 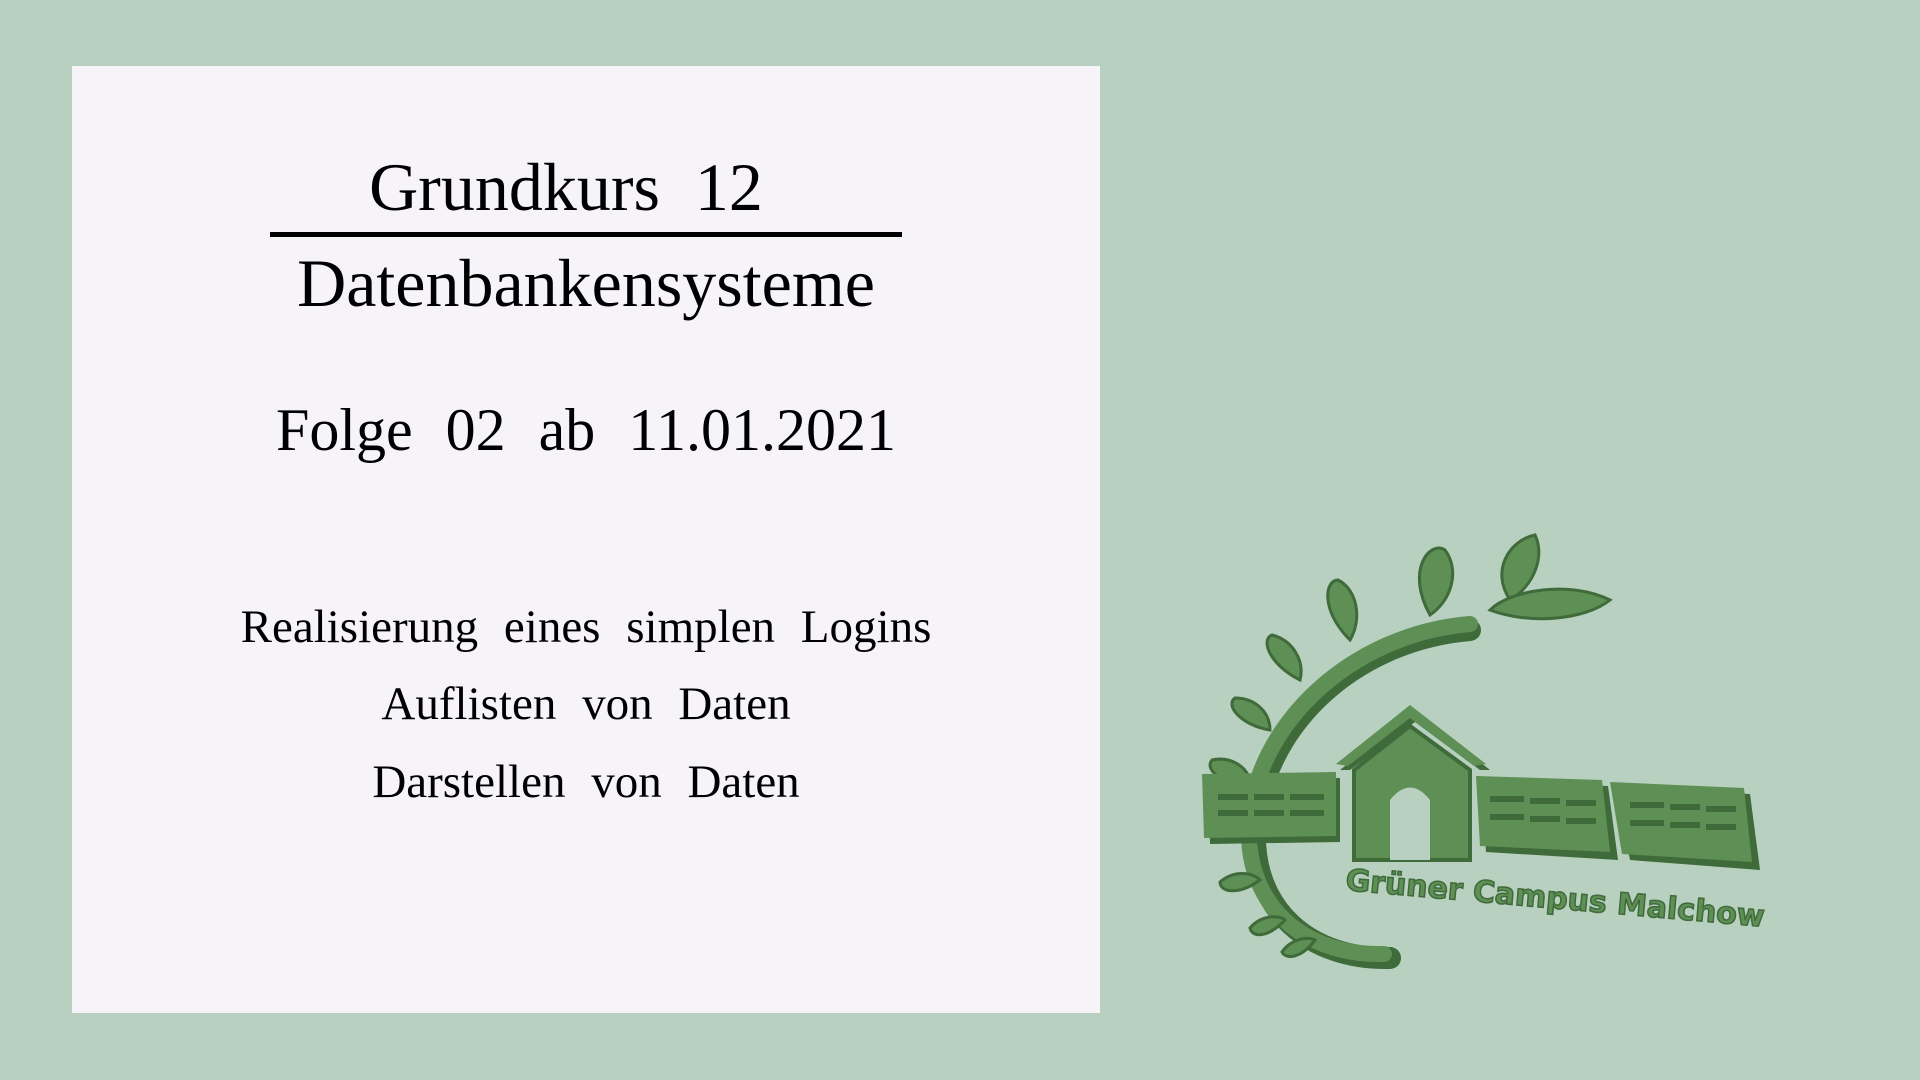 I want to click on title-divider, so click(x=586, y=234).